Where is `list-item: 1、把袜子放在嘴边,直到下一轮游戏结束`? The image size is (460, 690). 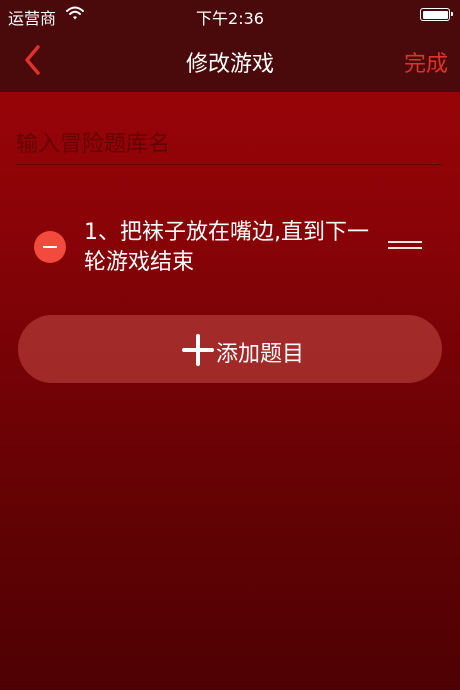 list-item: 1、把袜子放在嘴边,直到下一轮游戏结束 is located at coordinates (230, 249).